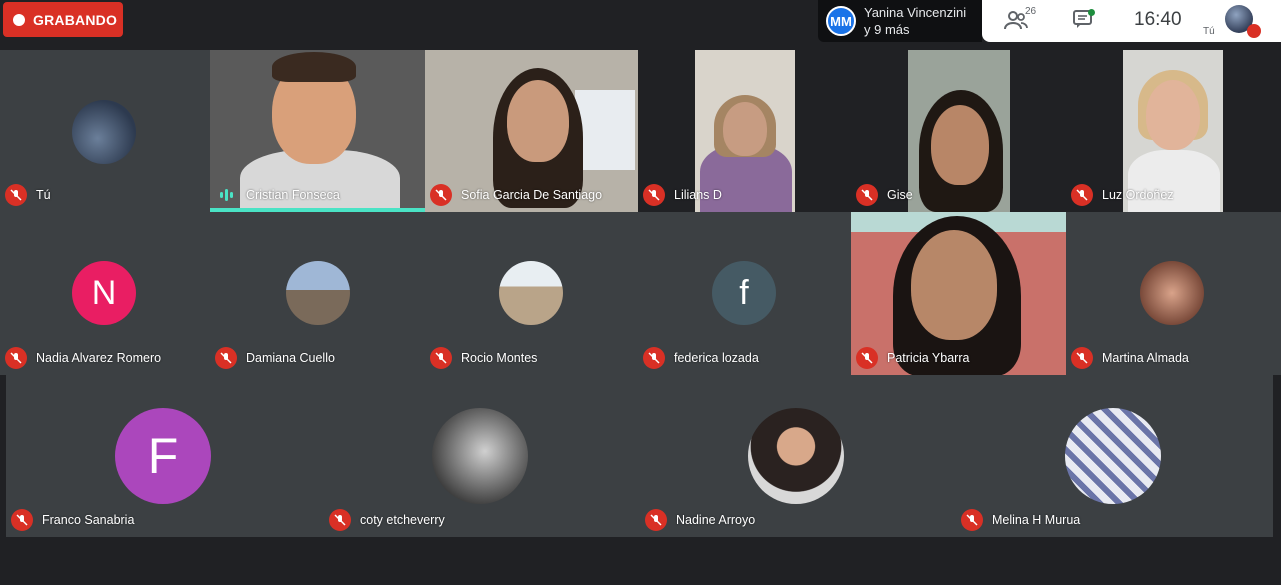 The width and height of the screenshot is (1281, 585). Describe the element at coordinates (900, 195) in the screenshot. I see `participant-name: Gise` at that location.